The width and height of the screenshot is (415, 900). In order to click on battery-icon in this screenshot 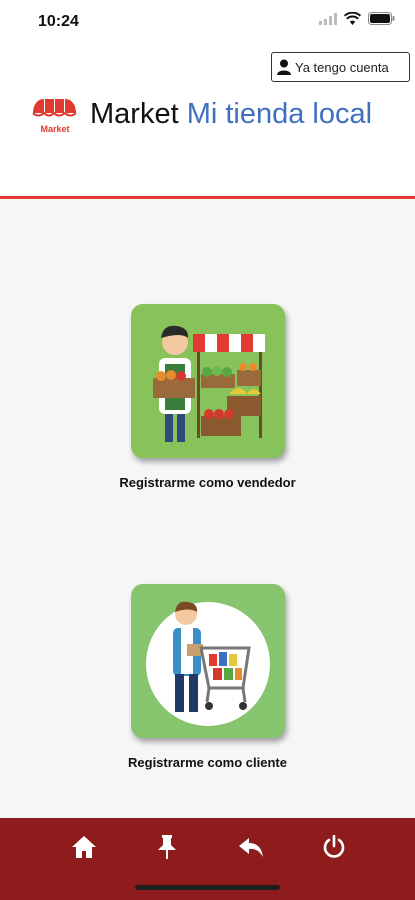, I will do `click(381, 18)`.